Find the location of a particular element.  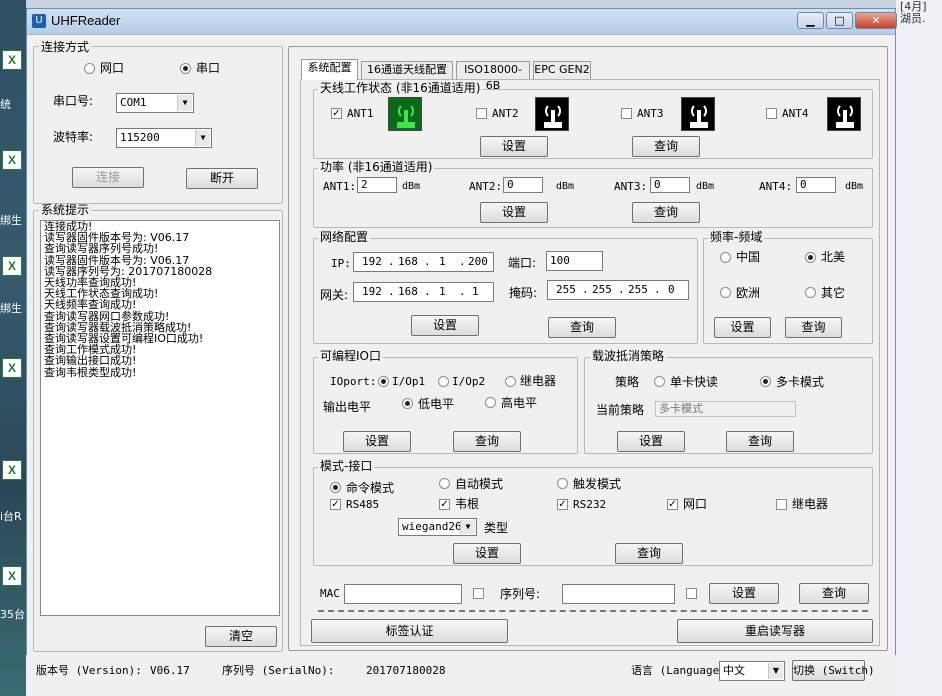

carrier-set-button: 设置 is located at coordinates (651, 441).